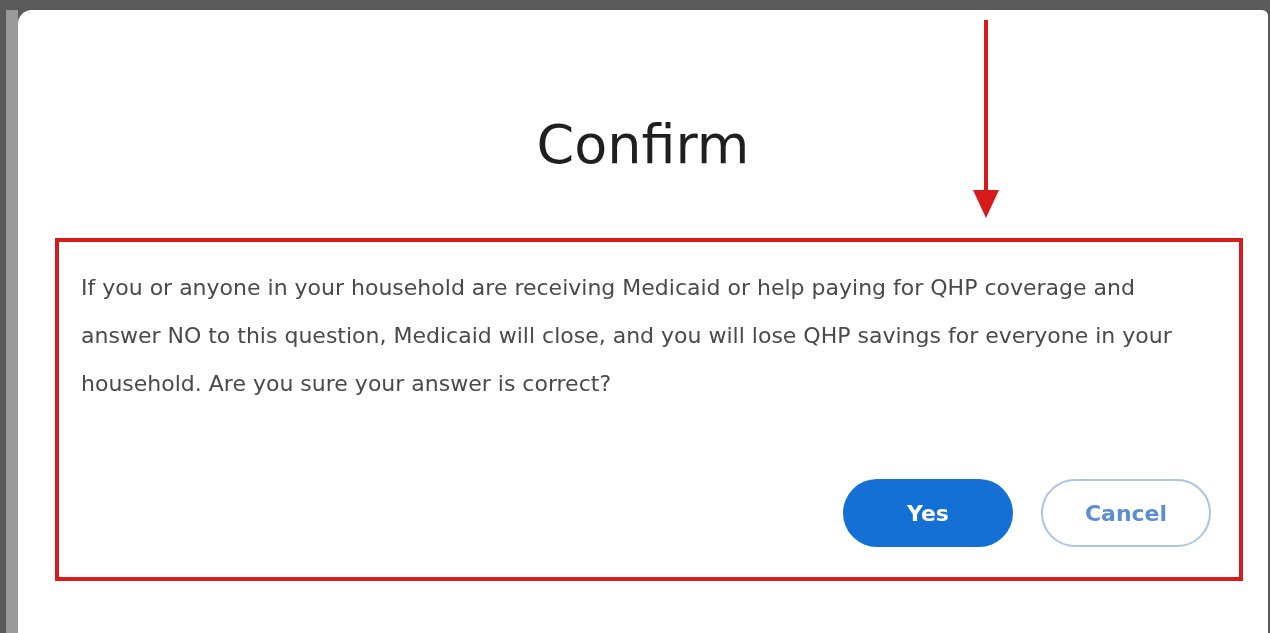 The image size is (1270, 633). I want to click on dialog-title: Confirm, so click(643, 145).